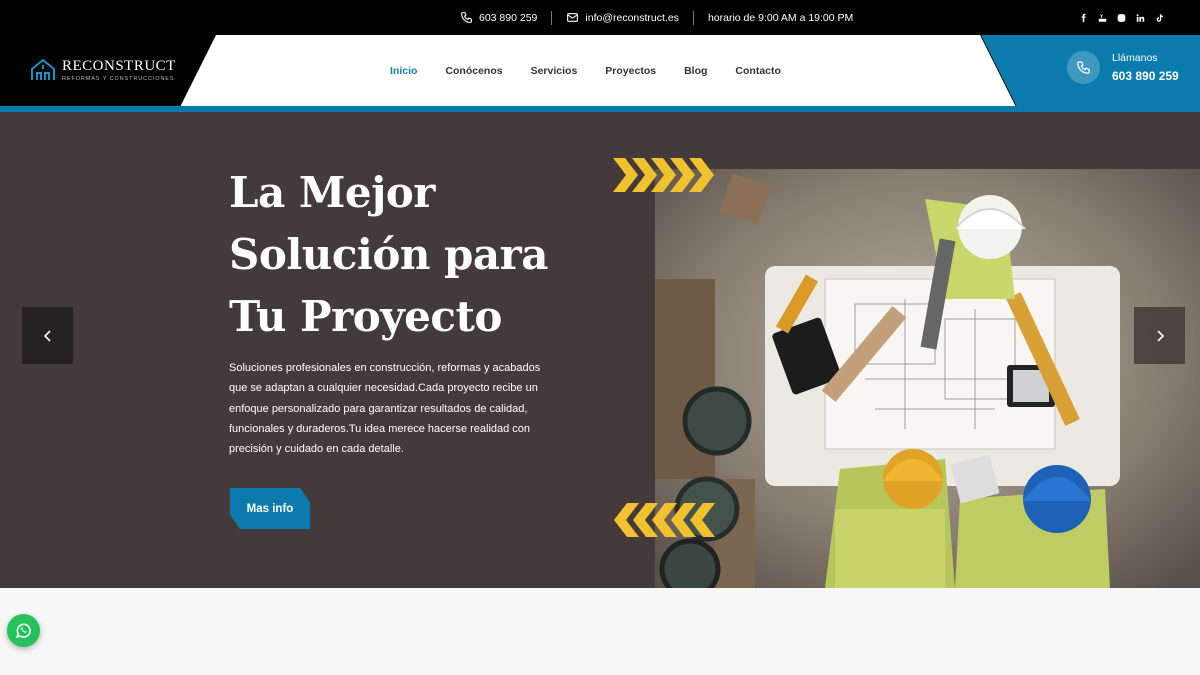  What do you see at coordinates (1083, 18) in the screenshot?
I see `facebook-icon` at bounding box center [1083, 18].